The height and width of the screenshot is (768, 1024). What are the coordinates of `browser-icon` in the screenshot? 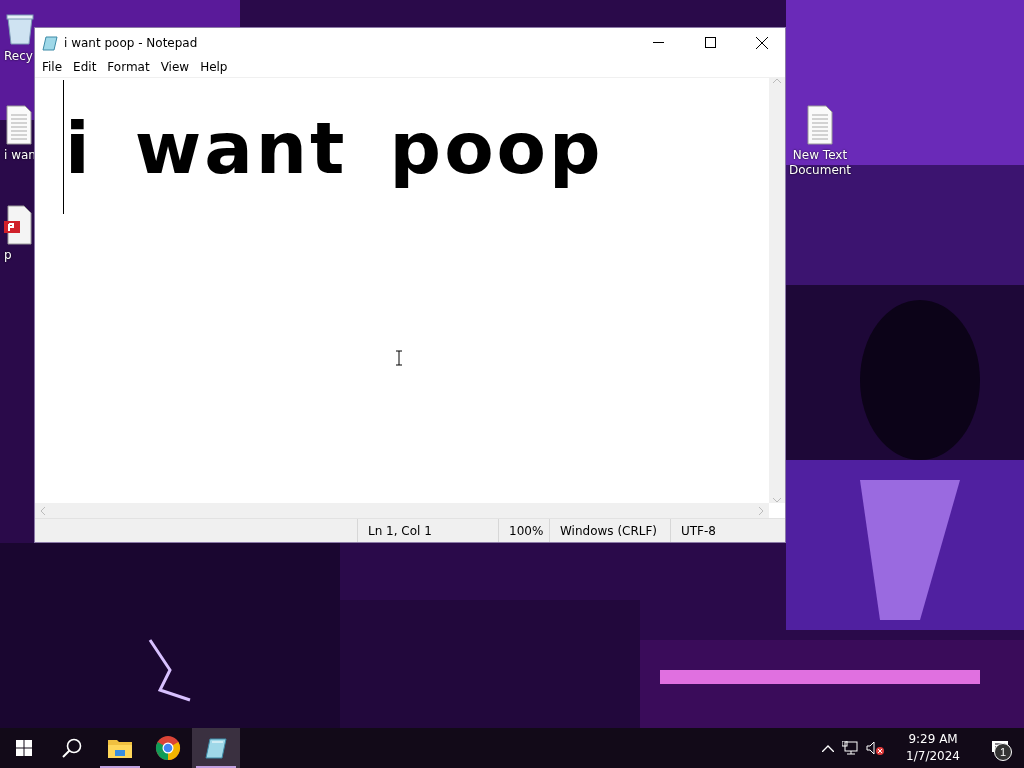 It's located at (168, 748).